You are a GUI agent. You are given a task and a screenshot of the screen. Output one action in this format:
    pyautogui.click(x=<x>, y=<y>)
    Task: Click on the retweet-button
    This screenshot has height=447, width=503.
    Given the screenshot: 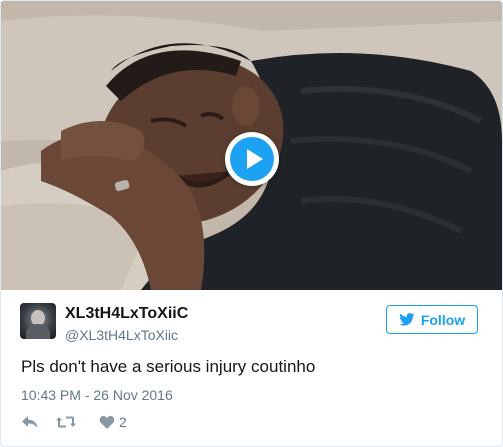 What is the action you would take?
    pyautogui.click(x=66, y=422)
    